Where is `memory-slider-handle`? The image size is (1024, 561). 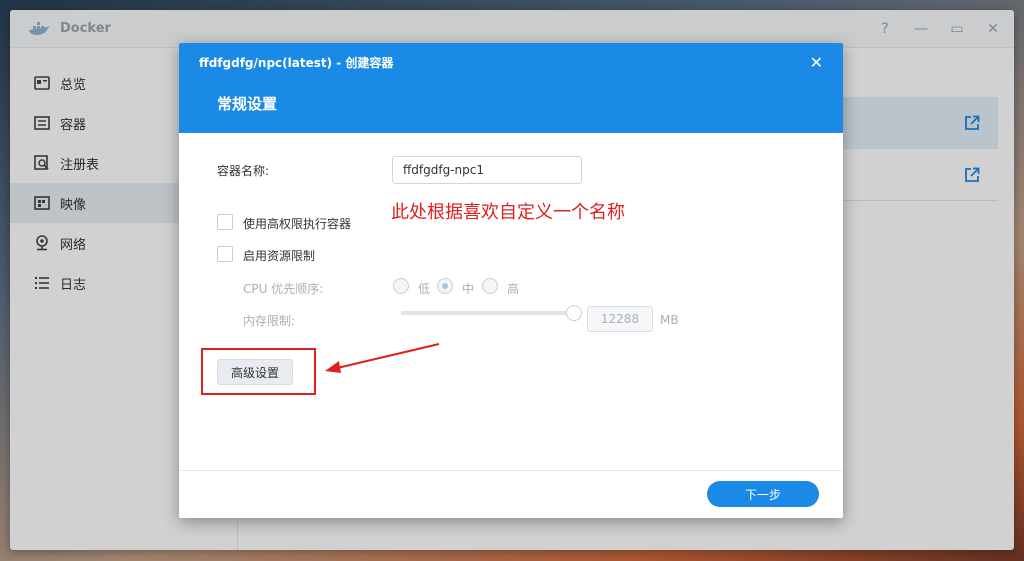
memory-slider-handle is located at coordinates (574, 313).